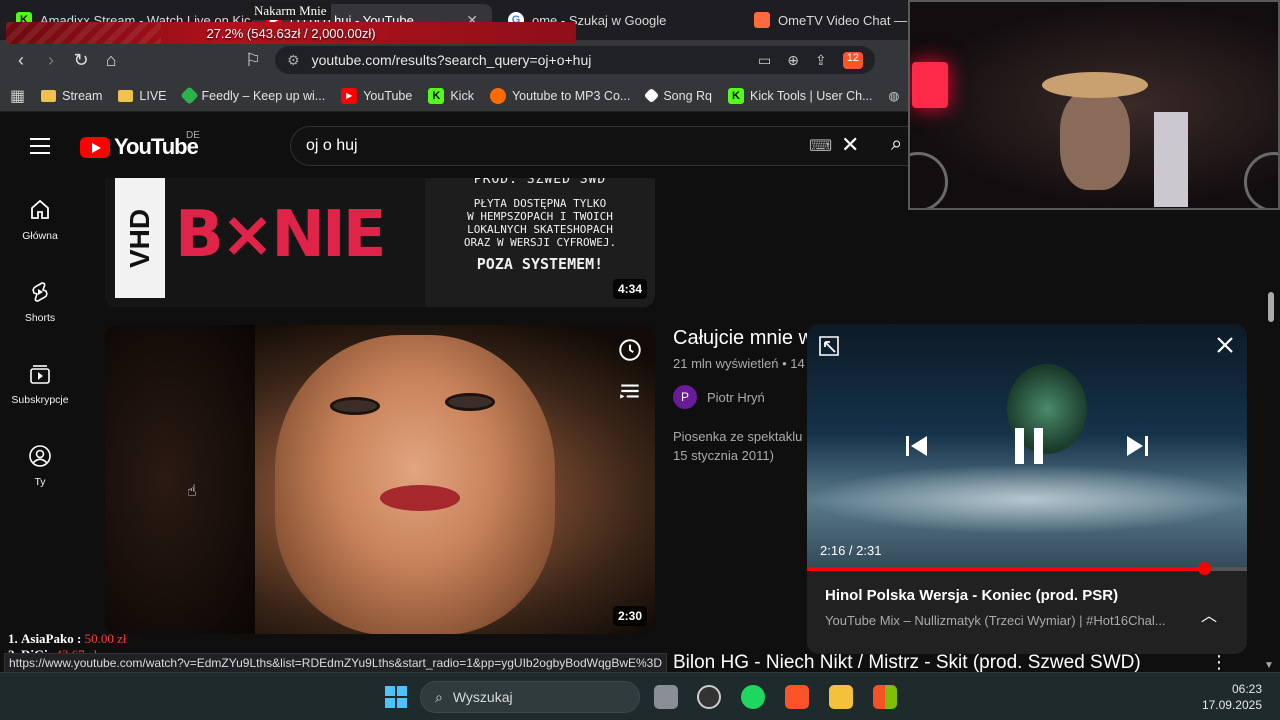 This screenshot has height=720, width=1280. I want to click on miniplayer-title: Hinol Polska Wersja - Koniec (prod. PSR), so click(971, 595).